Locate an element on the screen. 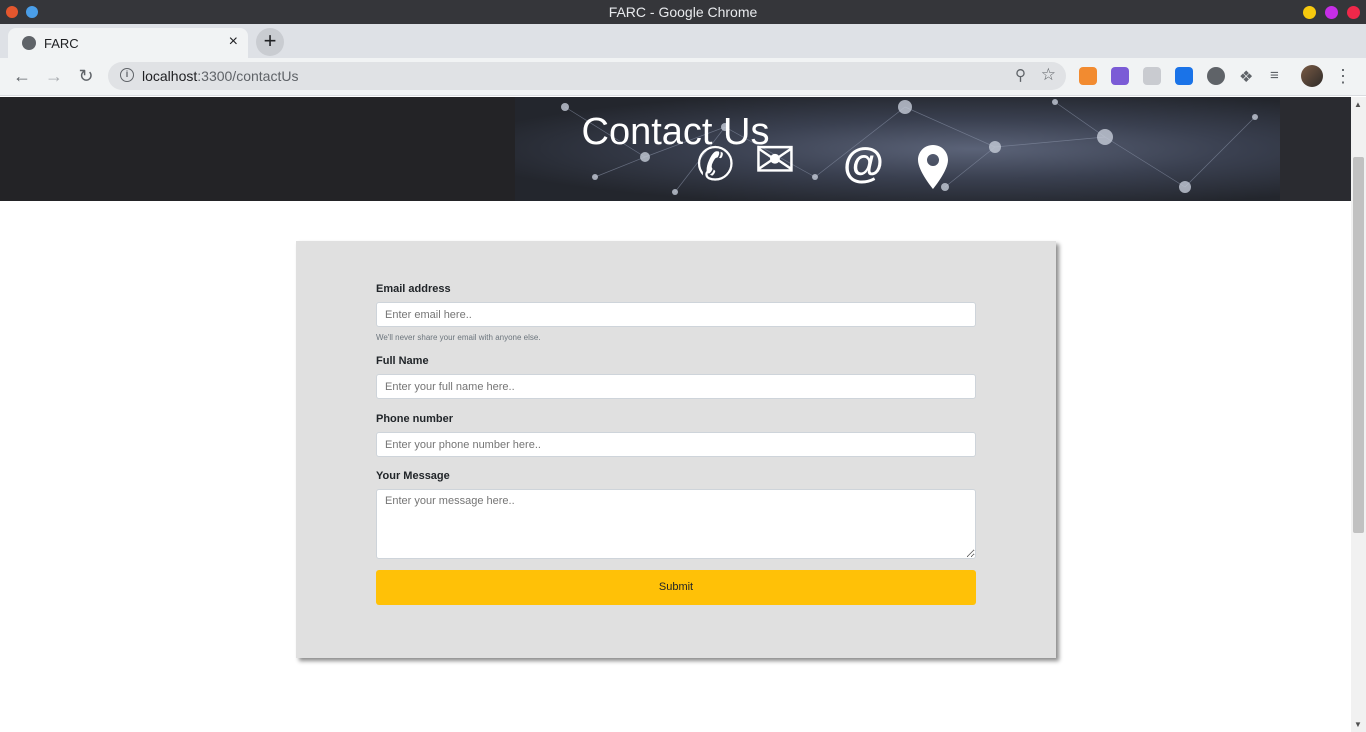 Image resolution: width=1366 pixels, height=732 pixels. scrollbar-thumb is located at coordinates (1358, 345).